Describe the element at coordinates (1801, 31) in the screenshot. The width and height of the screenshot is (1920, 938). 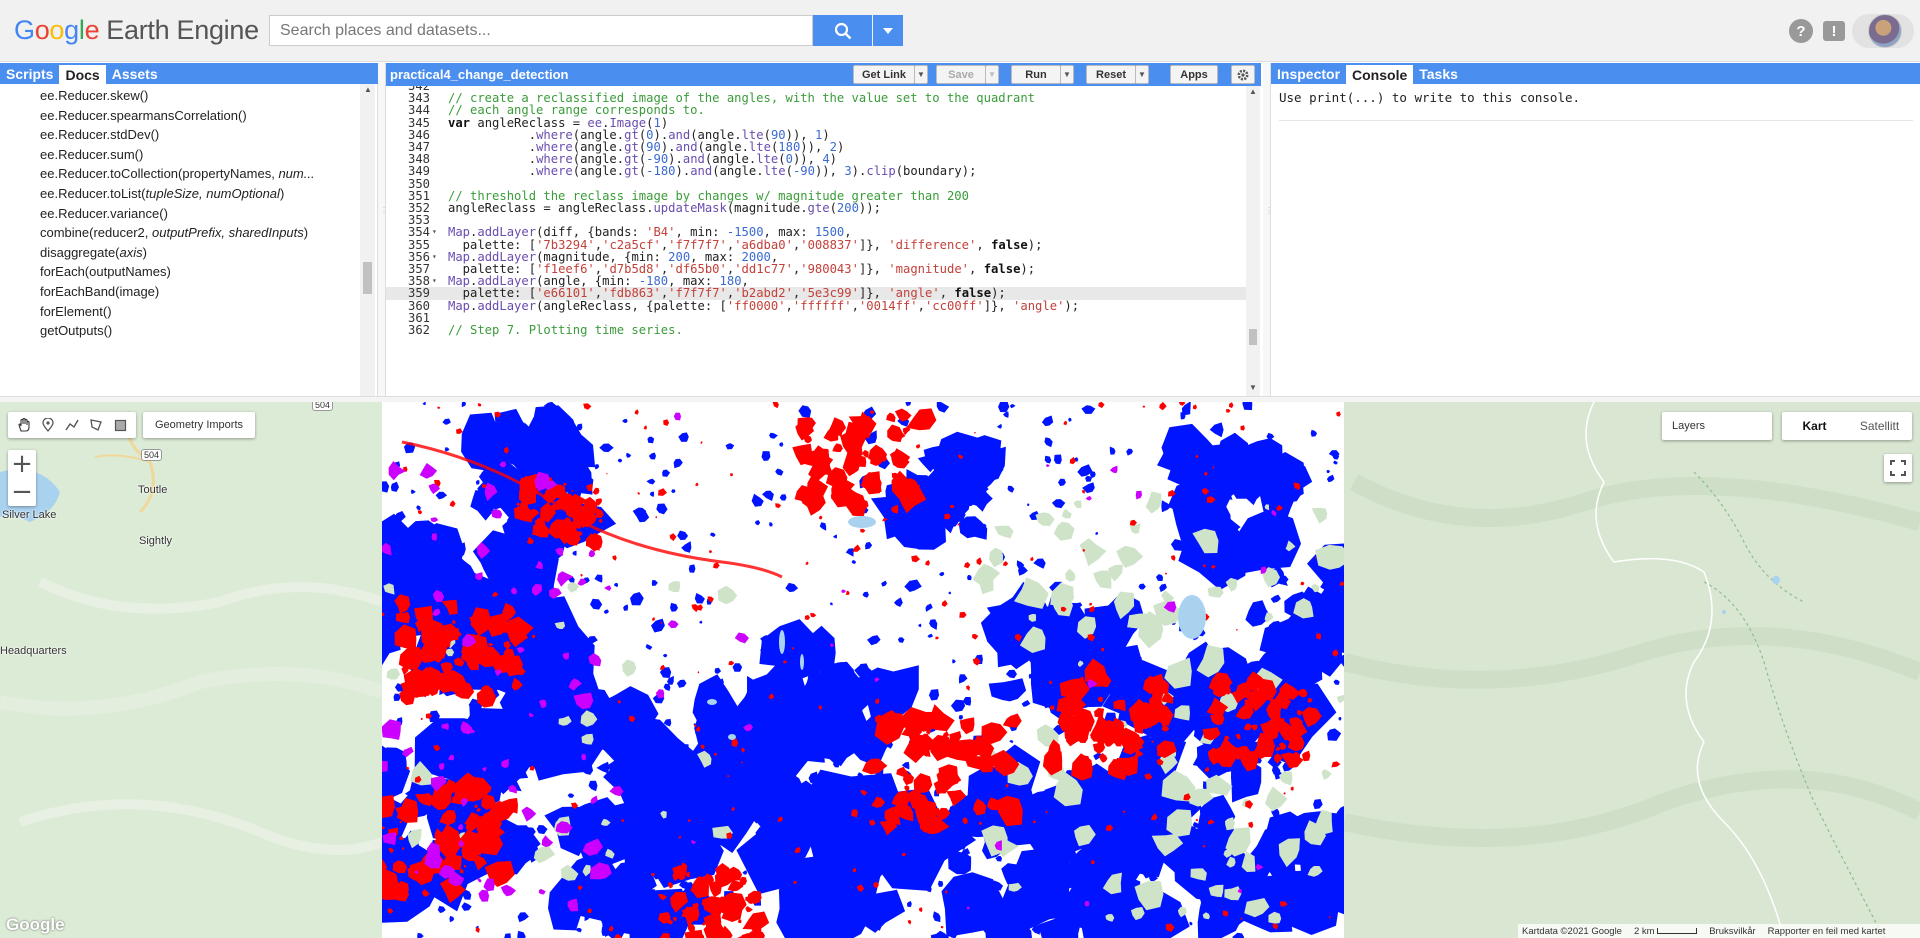
I see `help-icon: ?` at that location.